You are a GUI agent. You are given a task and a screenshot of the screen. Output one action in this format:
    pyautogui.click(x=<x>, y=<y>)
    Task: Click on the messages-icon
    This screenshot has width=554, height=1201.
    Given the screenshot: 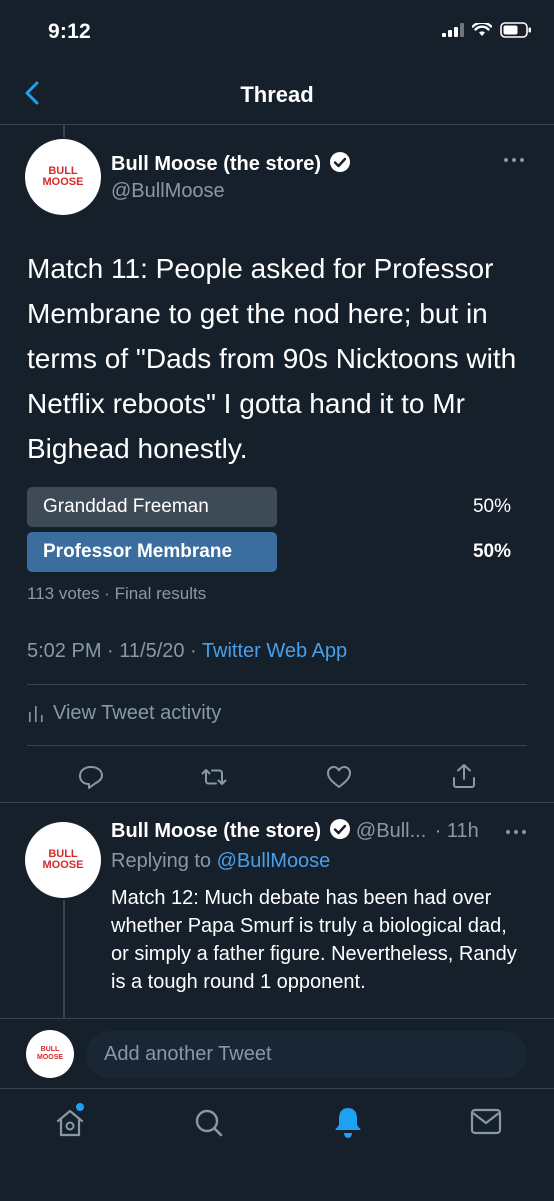 What is the action you would take?
    pyautogui.click(x=486, y=1122)
    